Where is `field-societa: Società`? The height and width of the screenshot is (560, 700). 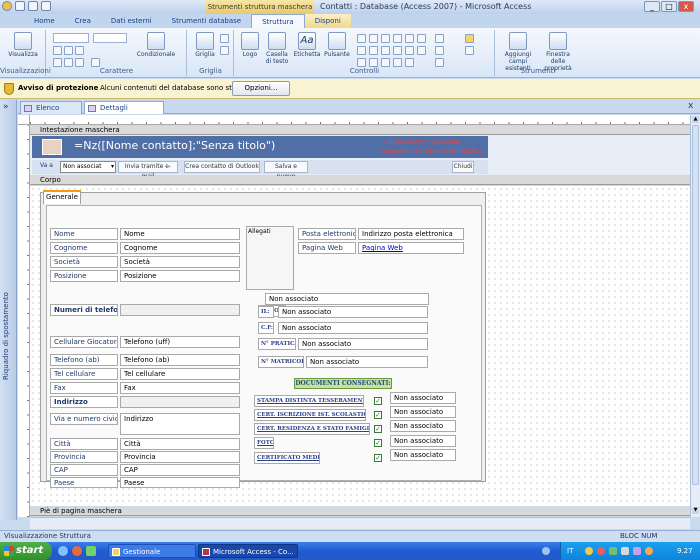 field-societa: Società is located at coordinates (180, 262).